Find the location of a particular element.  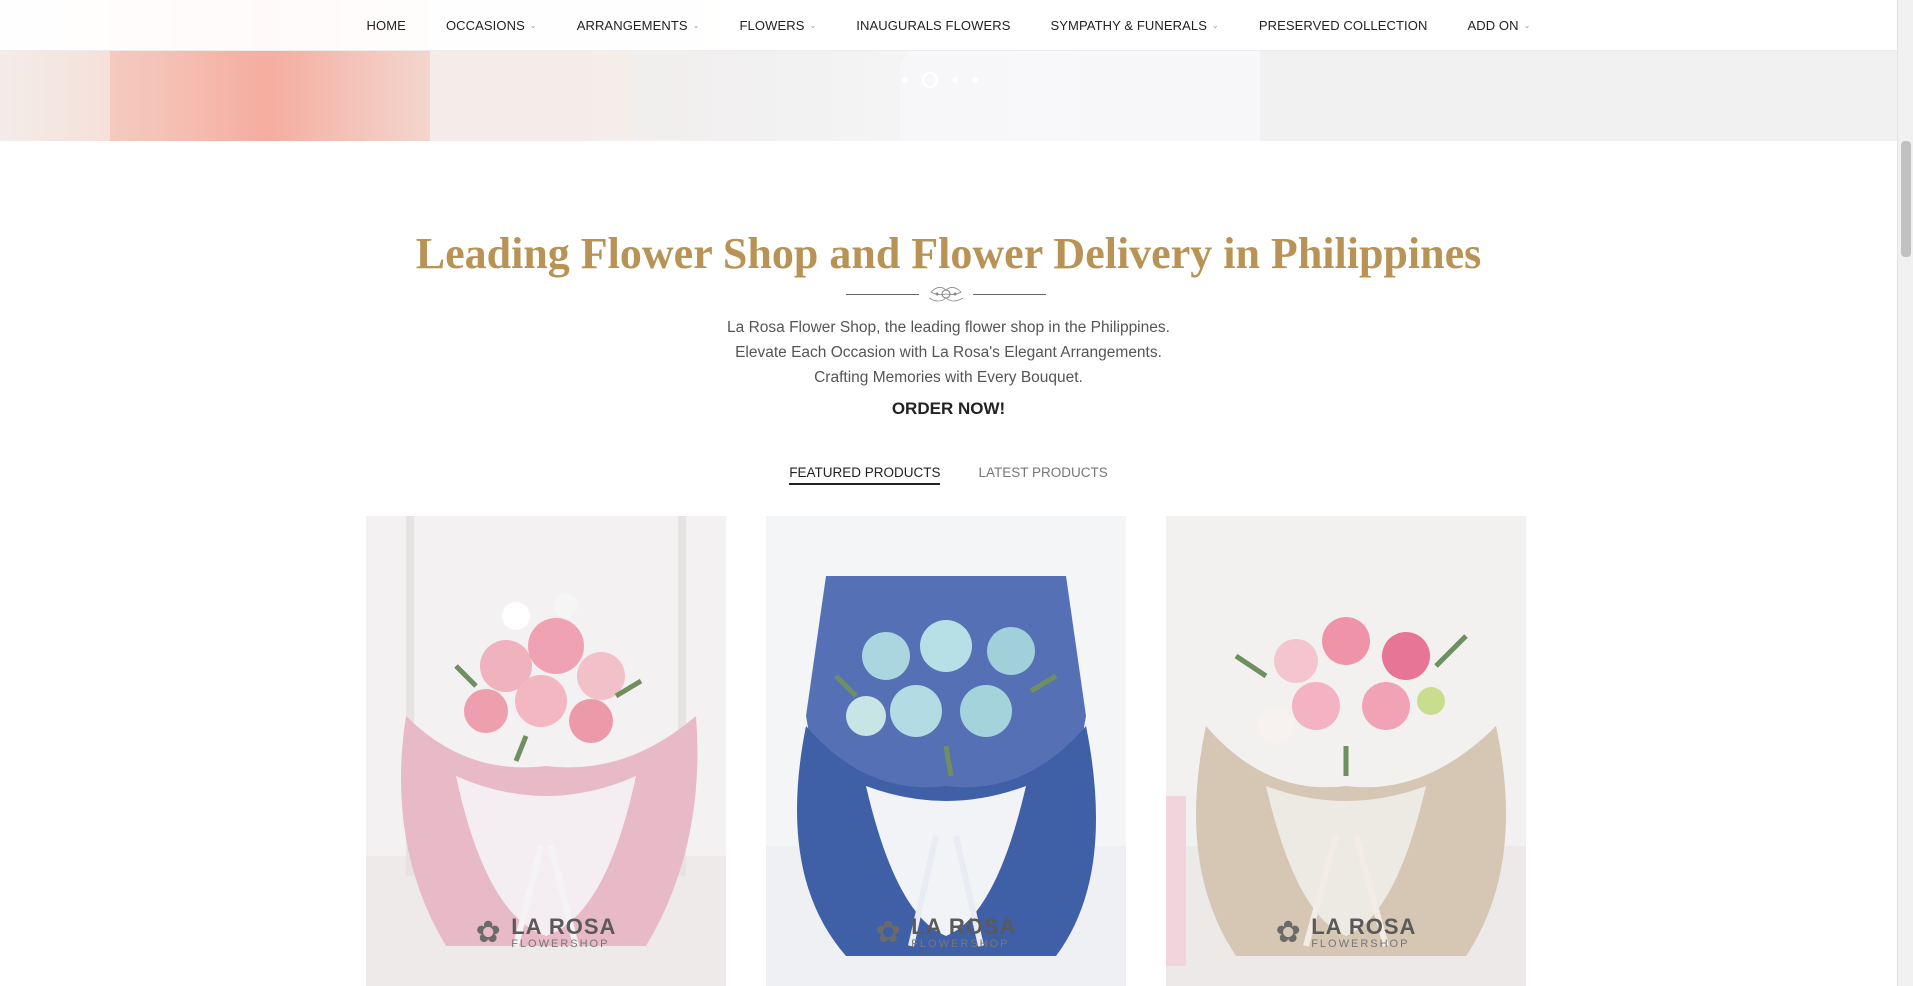

floral-ornament-icon is located at coordinates (946, 294).